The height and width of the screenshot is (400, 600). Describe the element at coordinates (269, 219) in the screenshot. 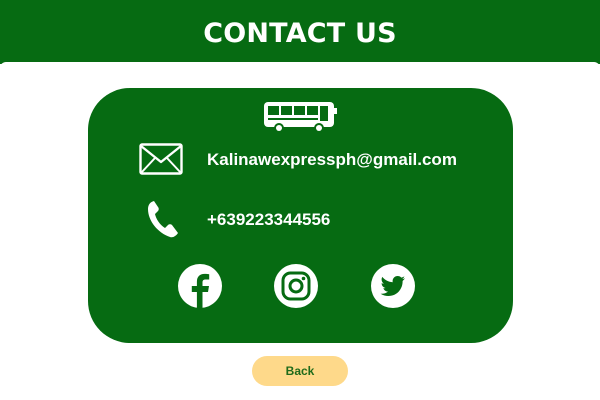

I see `phone-number: +639223344556` at that location.